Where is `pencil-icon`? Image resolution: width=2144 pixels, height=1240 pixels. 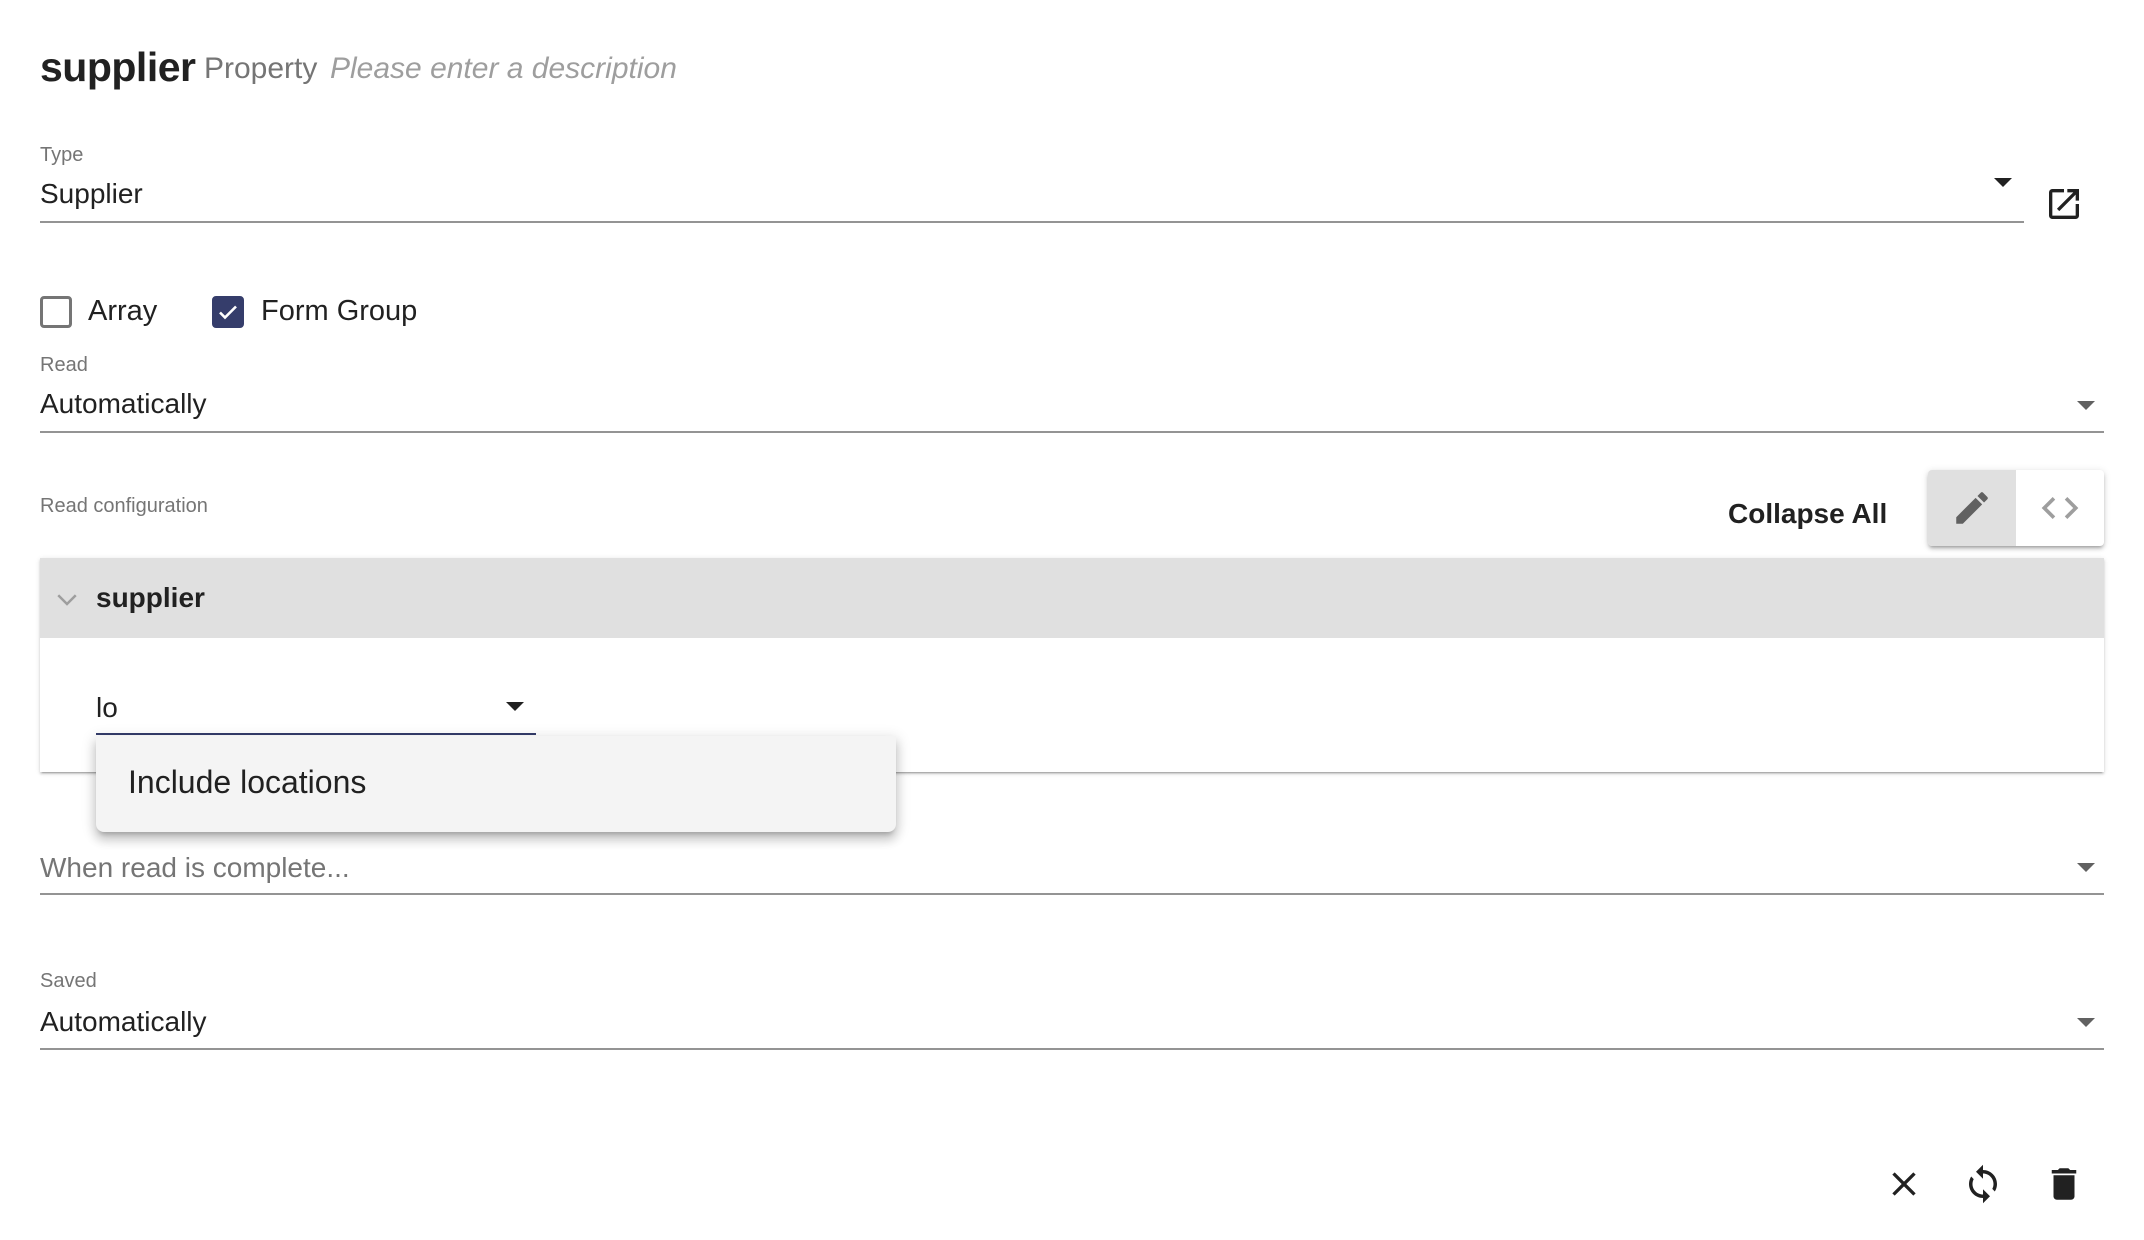 pencil-icon is located at coordinates (1972, 508).